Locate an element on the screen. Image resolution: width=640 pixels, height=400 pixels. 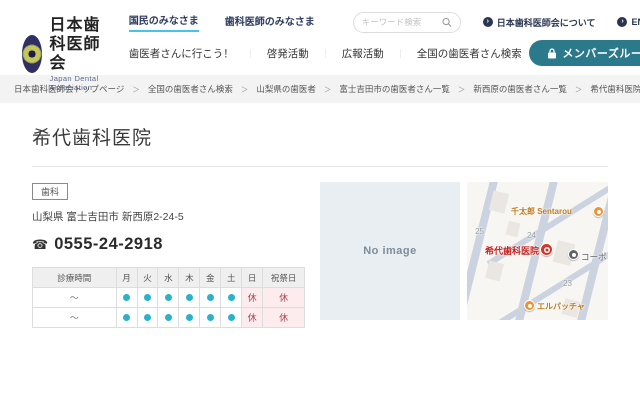
restaurant-pin-elpaccha is located at coordinates (529, 305).